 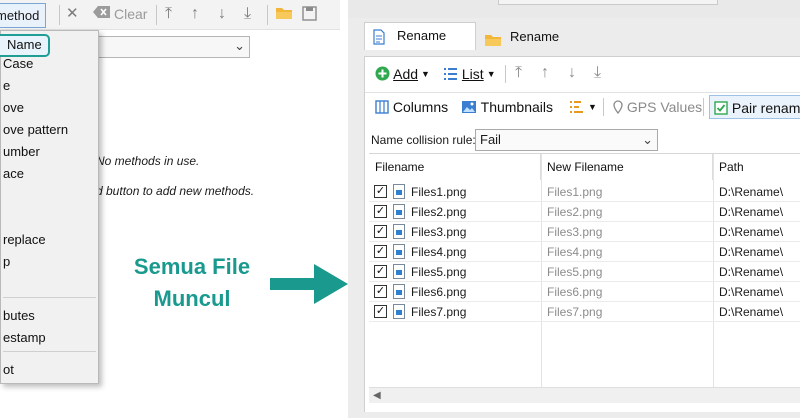 I want to click on checkbox-checked-icon, so click(x=721, y=108).